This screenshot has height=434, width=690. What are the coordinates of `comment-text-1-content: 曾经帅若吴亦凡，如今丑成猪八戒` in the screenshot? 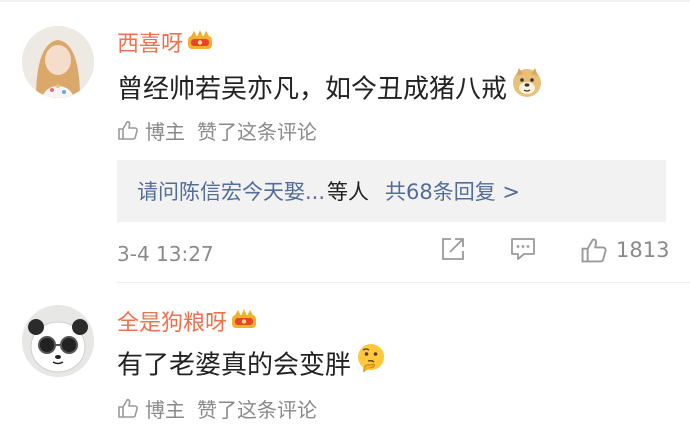 It's located at (312, 89).